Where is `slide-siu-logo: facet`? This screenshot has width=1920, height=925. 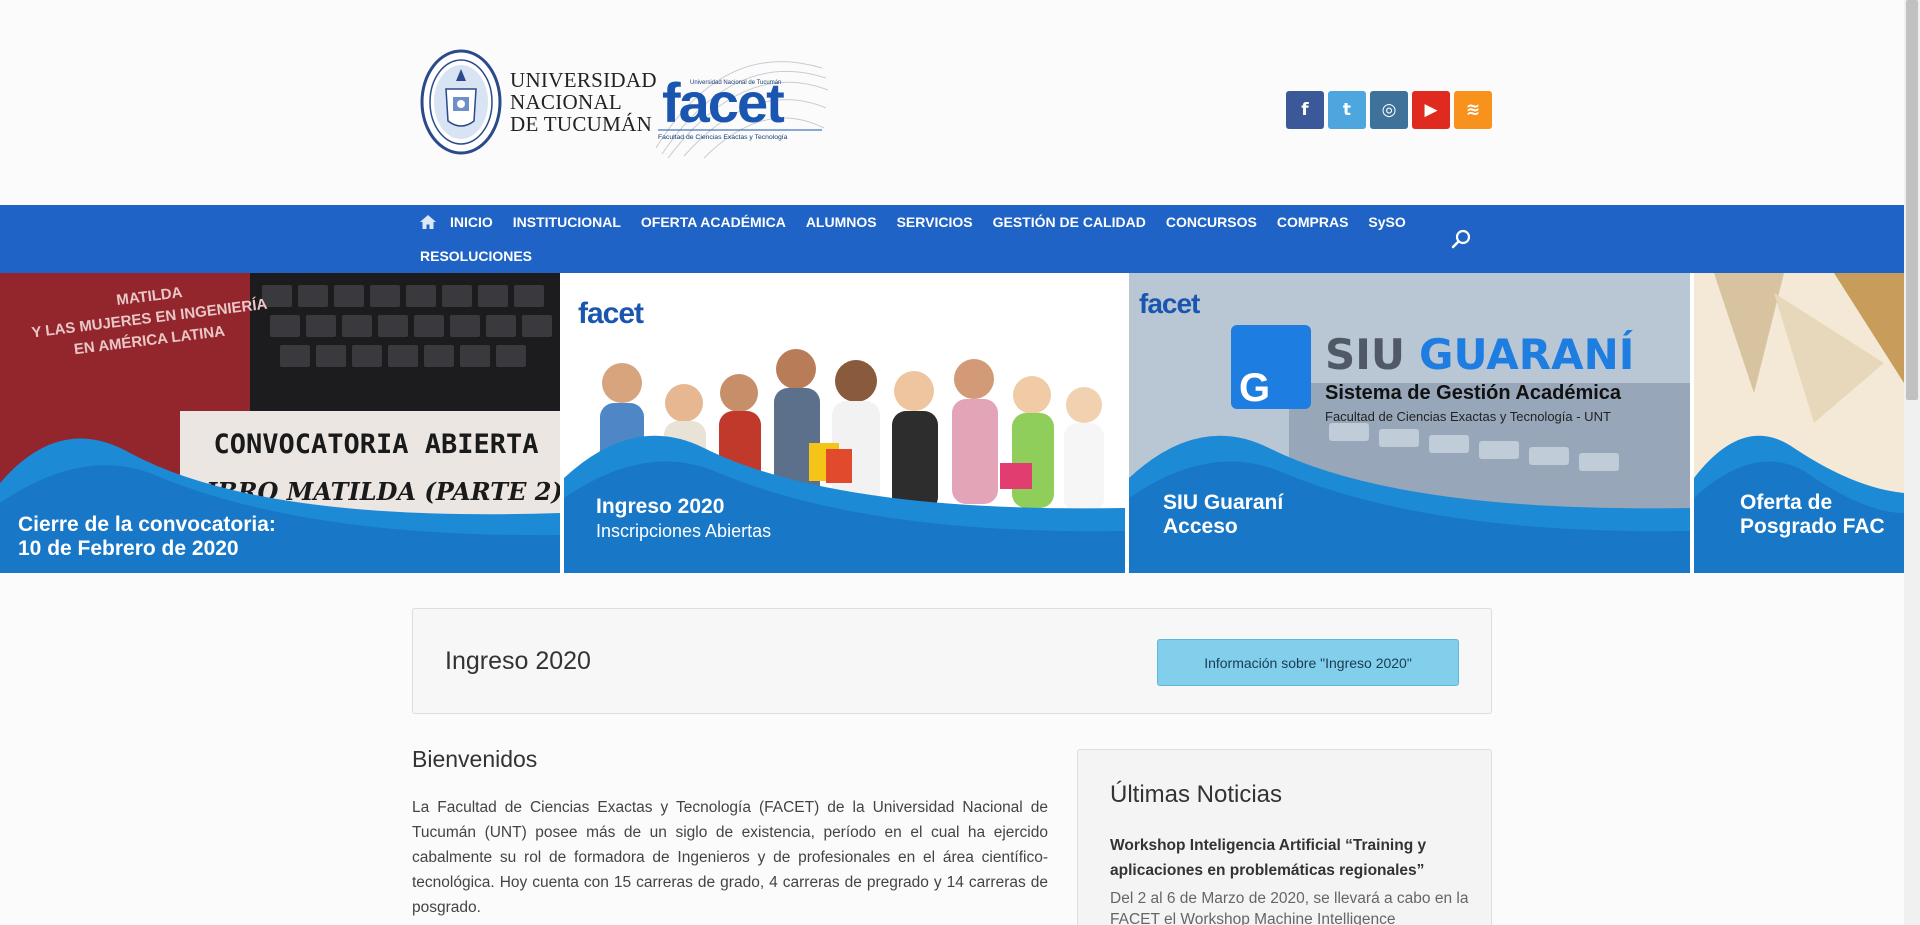
slide-siu-logo: facet is located at coordinates (1169, 303).